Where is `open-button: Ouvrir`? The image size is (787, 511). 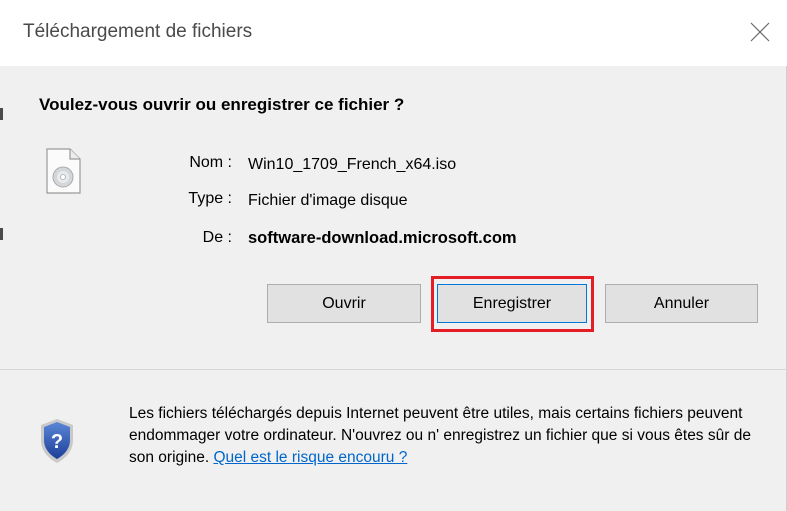 open-button: Ouvrir is located at coordinates (344, 303).